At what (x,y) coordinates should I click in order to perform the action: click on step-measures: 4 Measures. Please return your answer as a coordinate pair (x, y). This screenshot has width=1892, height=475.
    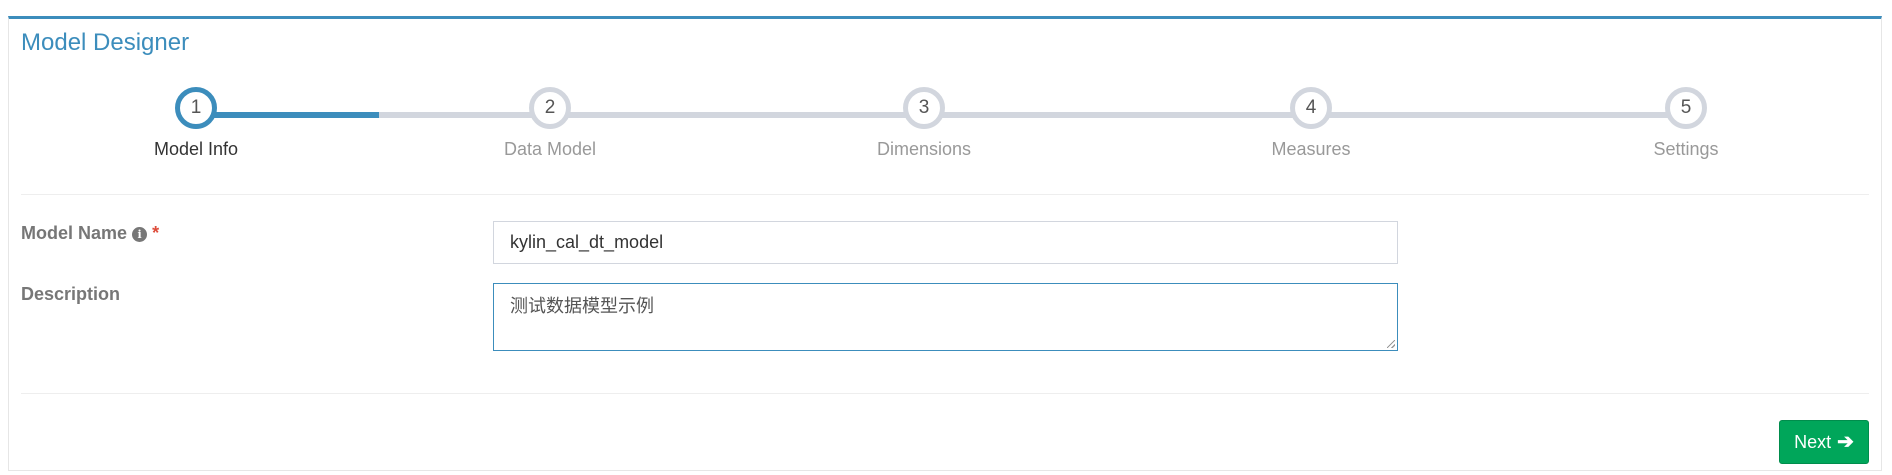
    Looking at the image, I should click on (1311, 123).